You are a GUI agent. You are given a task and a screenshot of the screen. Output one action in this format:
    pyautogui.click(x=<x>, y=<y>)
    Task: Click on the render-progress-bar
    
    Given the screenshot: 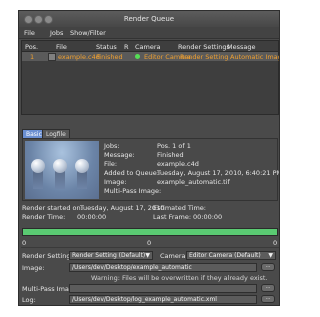 What is the action you would take?
    pyautogui.click(x=150, y=232)
    